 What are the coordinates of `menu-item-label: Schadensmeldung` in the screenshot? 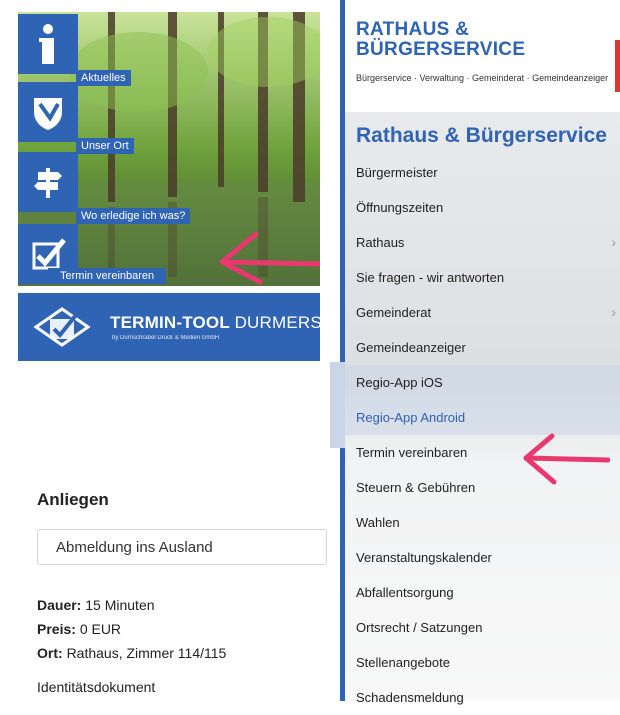 It's located at (410, 697).